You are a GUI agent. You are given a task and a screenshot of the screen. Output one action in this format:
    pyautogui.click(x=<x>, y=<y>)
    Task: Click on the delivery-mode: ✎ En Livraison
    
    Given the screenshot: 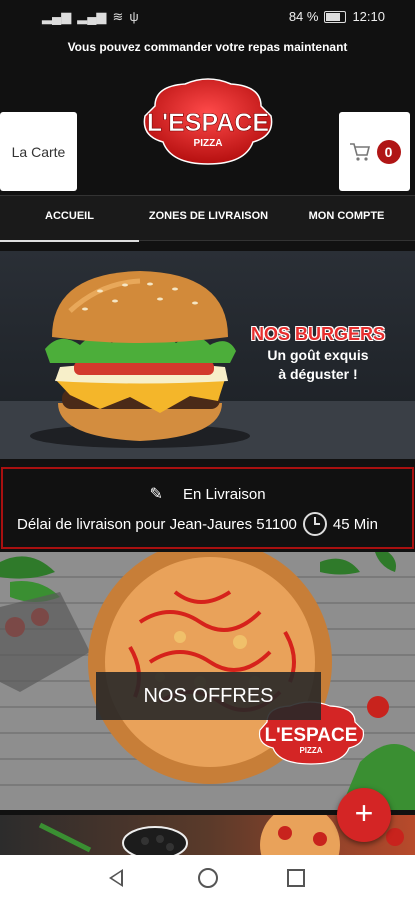 What is the action you would take?
    pyautogui.click(x=207, y=494)
    